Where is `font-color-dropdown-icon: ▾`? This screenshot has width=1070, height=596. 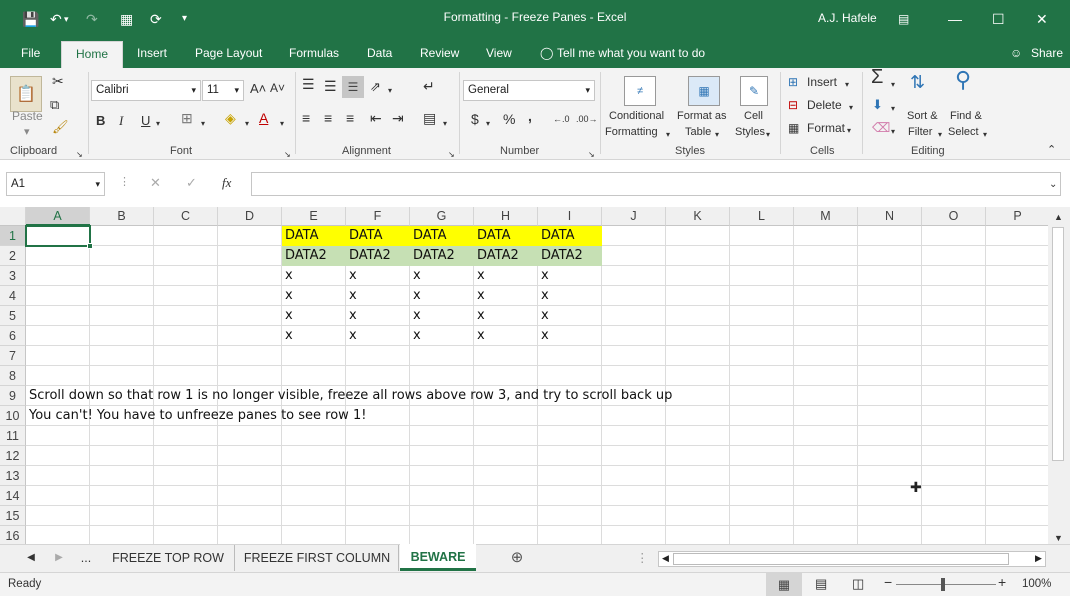 font-color-dropdown-icon: ▾ is located at coordinates (282, 123).